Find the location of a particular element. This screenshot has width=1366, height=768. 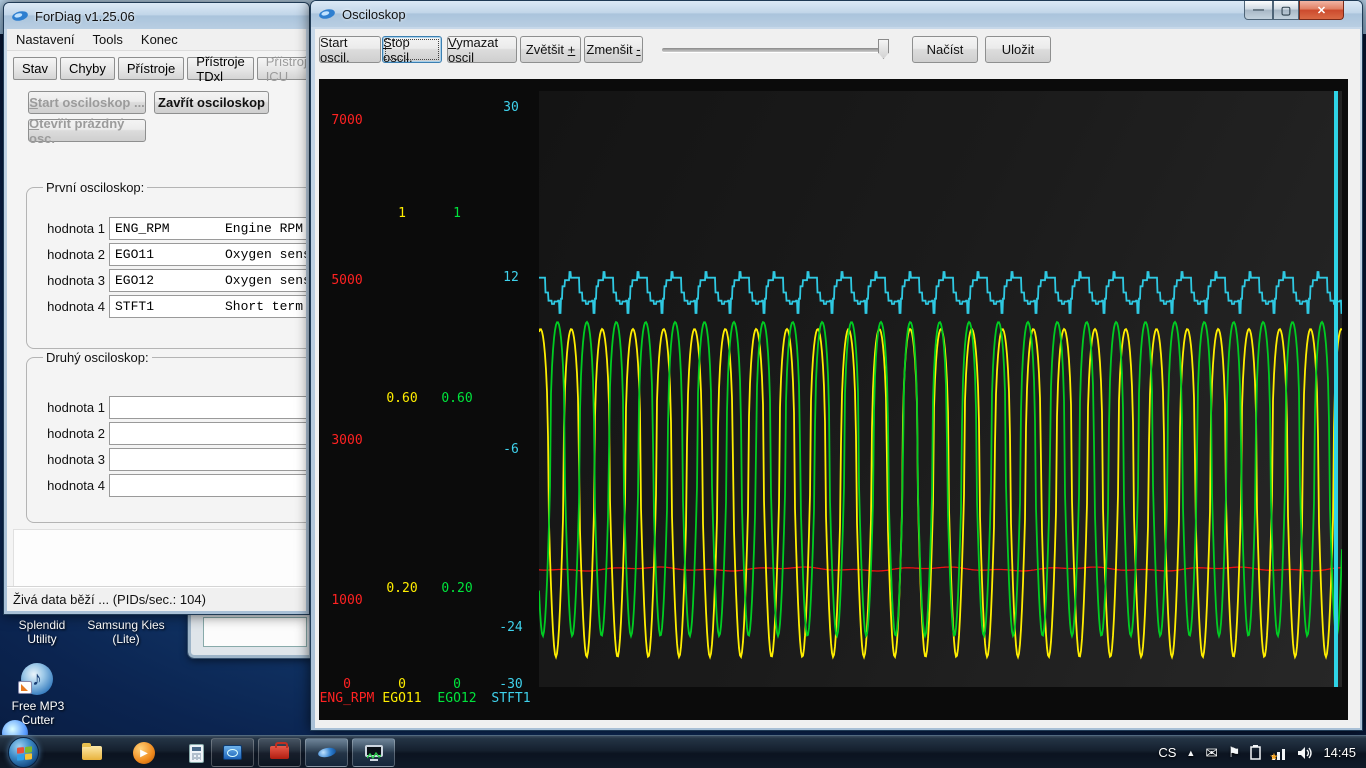

g2-hodnota3-label: hodnota 3 is located at coordinates (76, 459).